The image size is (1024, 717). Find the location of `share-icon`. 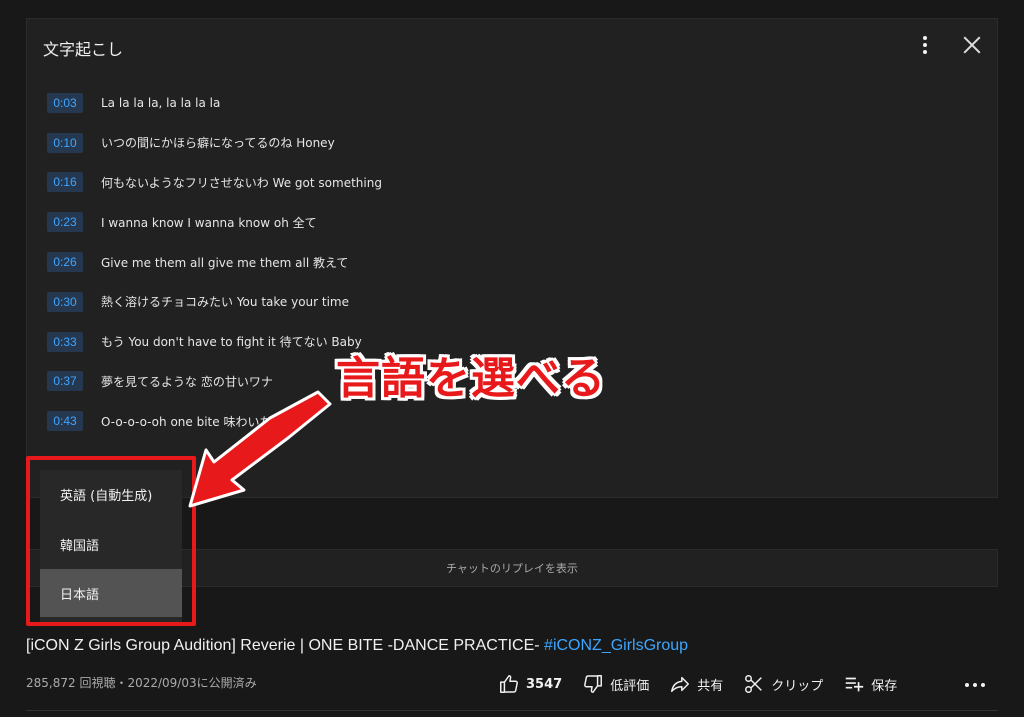

share-icon is located at coordinates (680, 684).